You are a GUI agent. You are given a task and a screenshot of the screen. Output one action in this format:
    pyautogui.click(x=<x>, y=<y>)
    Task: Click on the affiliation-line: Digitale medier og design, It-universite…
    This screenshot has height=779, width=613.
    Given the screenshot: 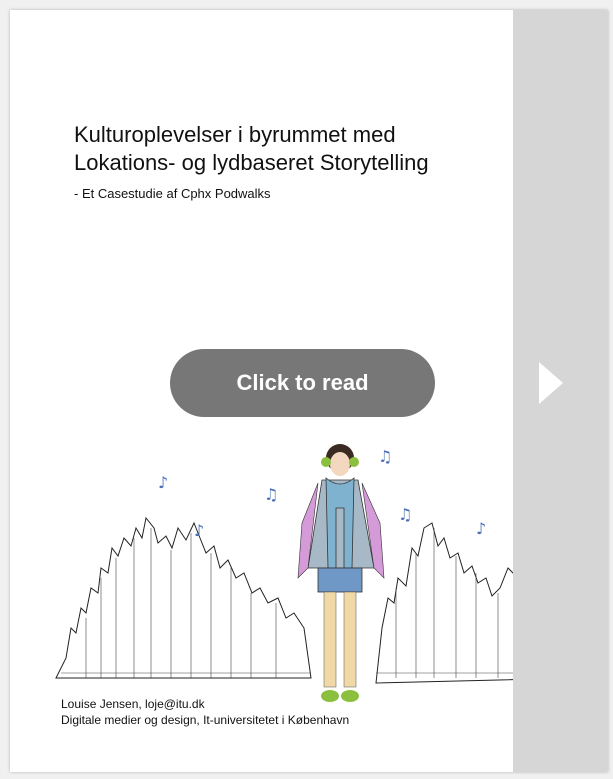 What is the action you would take?
    pyautogui.click(x=205, y=720)
    